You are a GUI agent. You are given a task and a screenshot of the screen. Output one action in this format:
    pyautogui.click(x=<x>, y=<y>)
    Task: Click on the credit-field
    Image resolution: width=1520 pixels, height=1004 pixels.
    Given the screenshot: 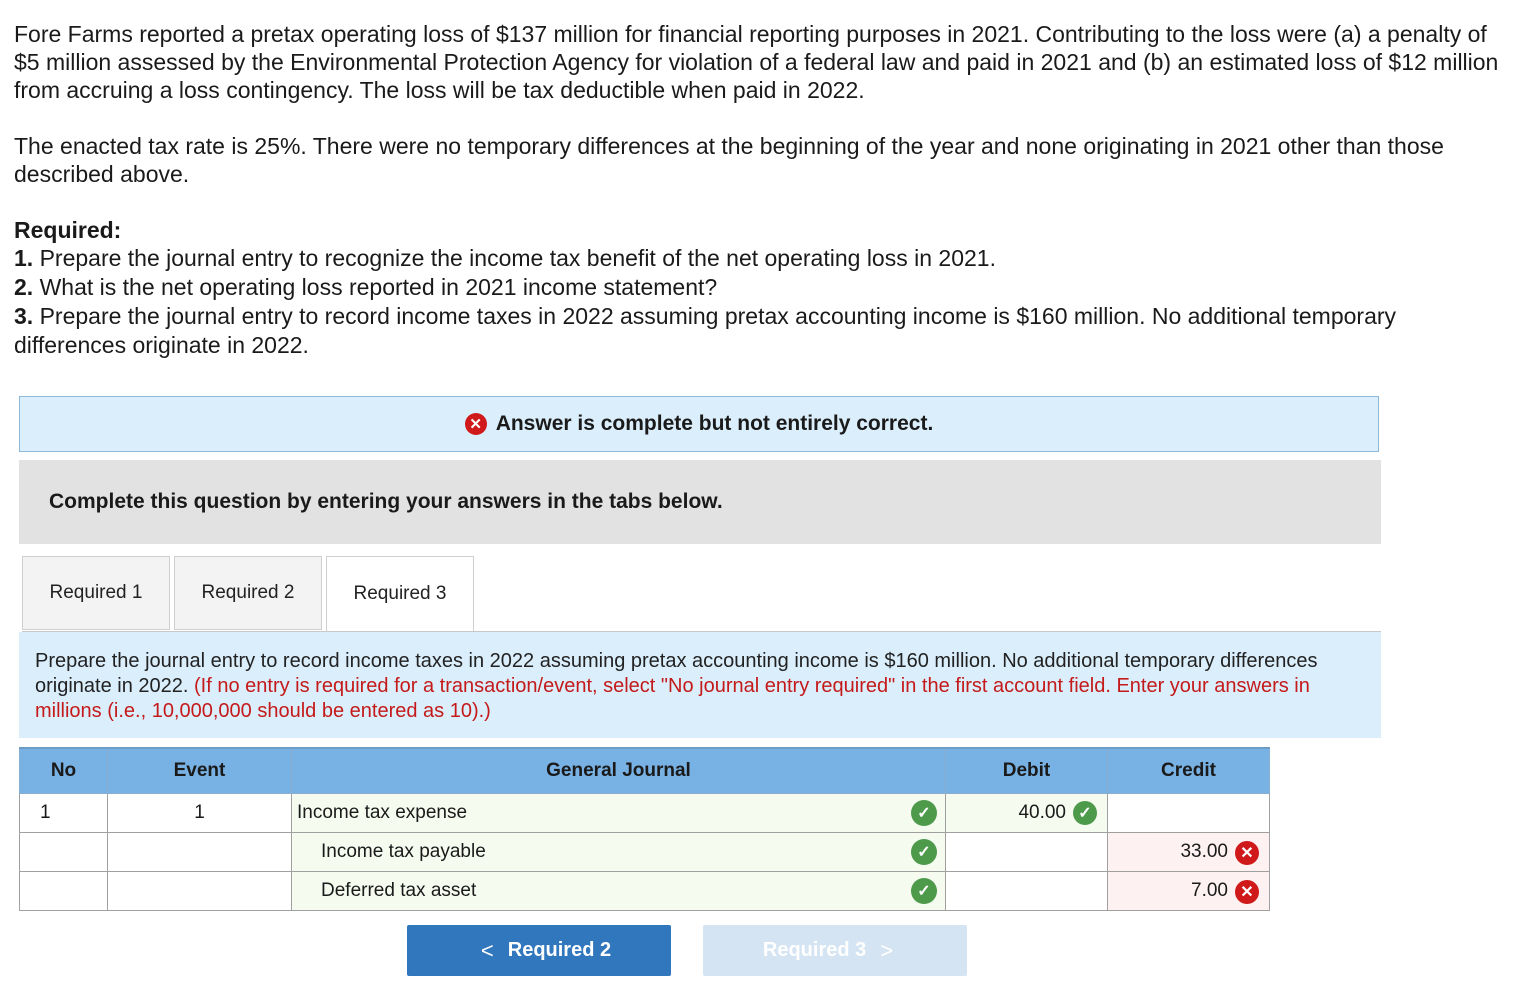 What is the action you would take?
    pyautogui.click(x=1188, y=813)
    